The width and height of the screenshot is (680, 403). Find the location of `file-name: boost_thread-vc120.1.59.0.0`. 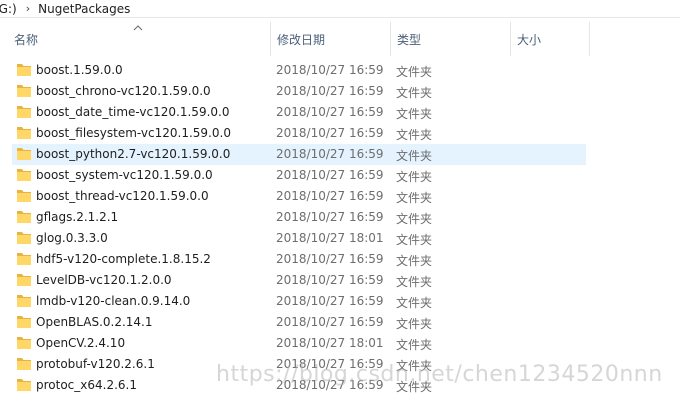

file-name: boost_thread-vc120.1.59.0.0 is located at coordinates (122, 196).